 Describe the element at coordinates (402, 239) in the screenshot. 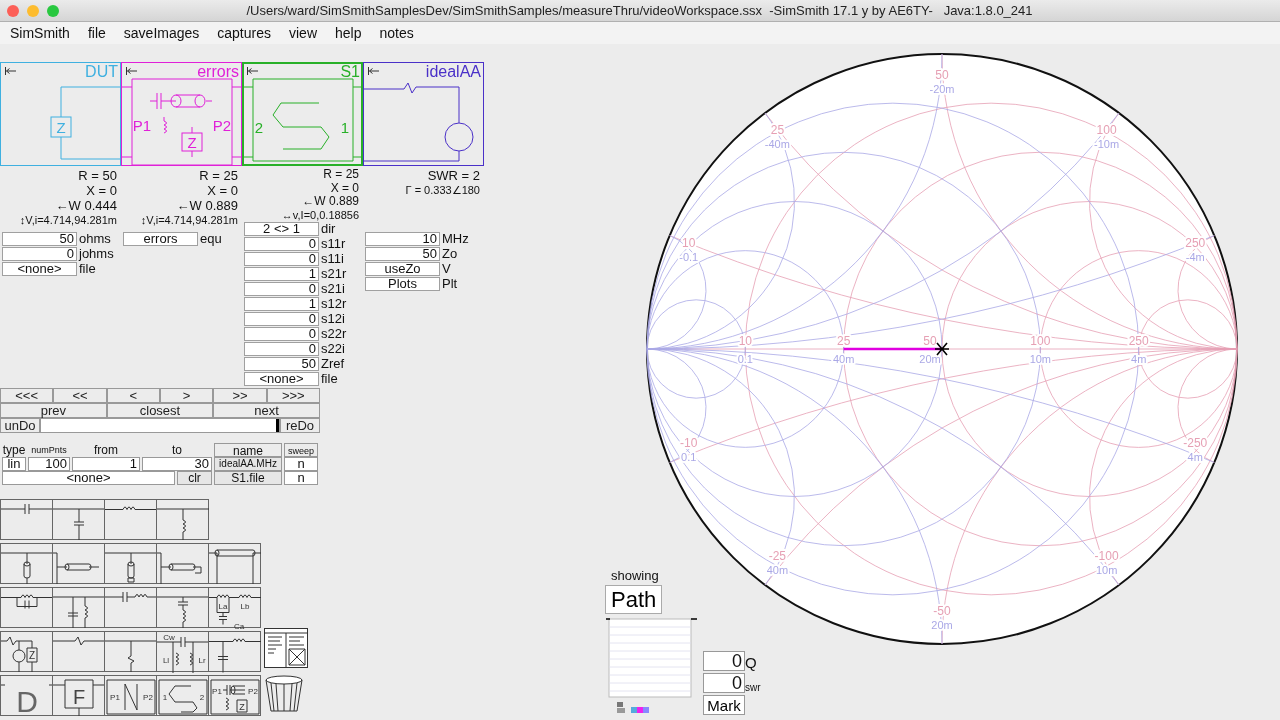

I see `value-field: 10` at that location.